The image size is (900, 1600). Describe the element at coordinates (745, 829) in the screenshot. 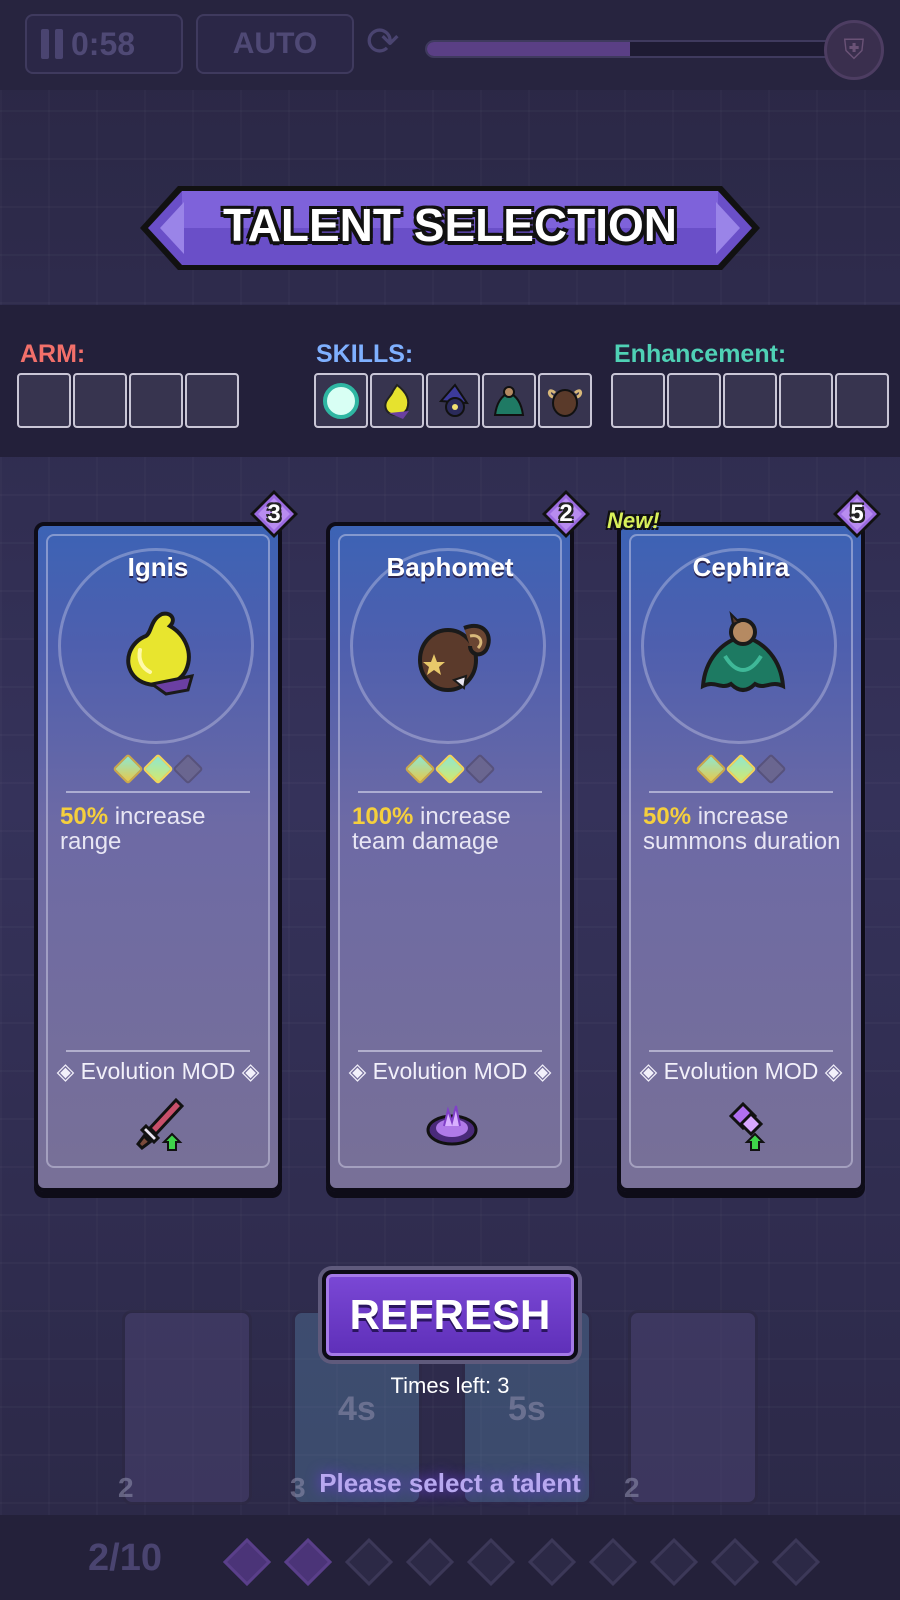

I see `talent-description: 50% increase summons duration` at that location.